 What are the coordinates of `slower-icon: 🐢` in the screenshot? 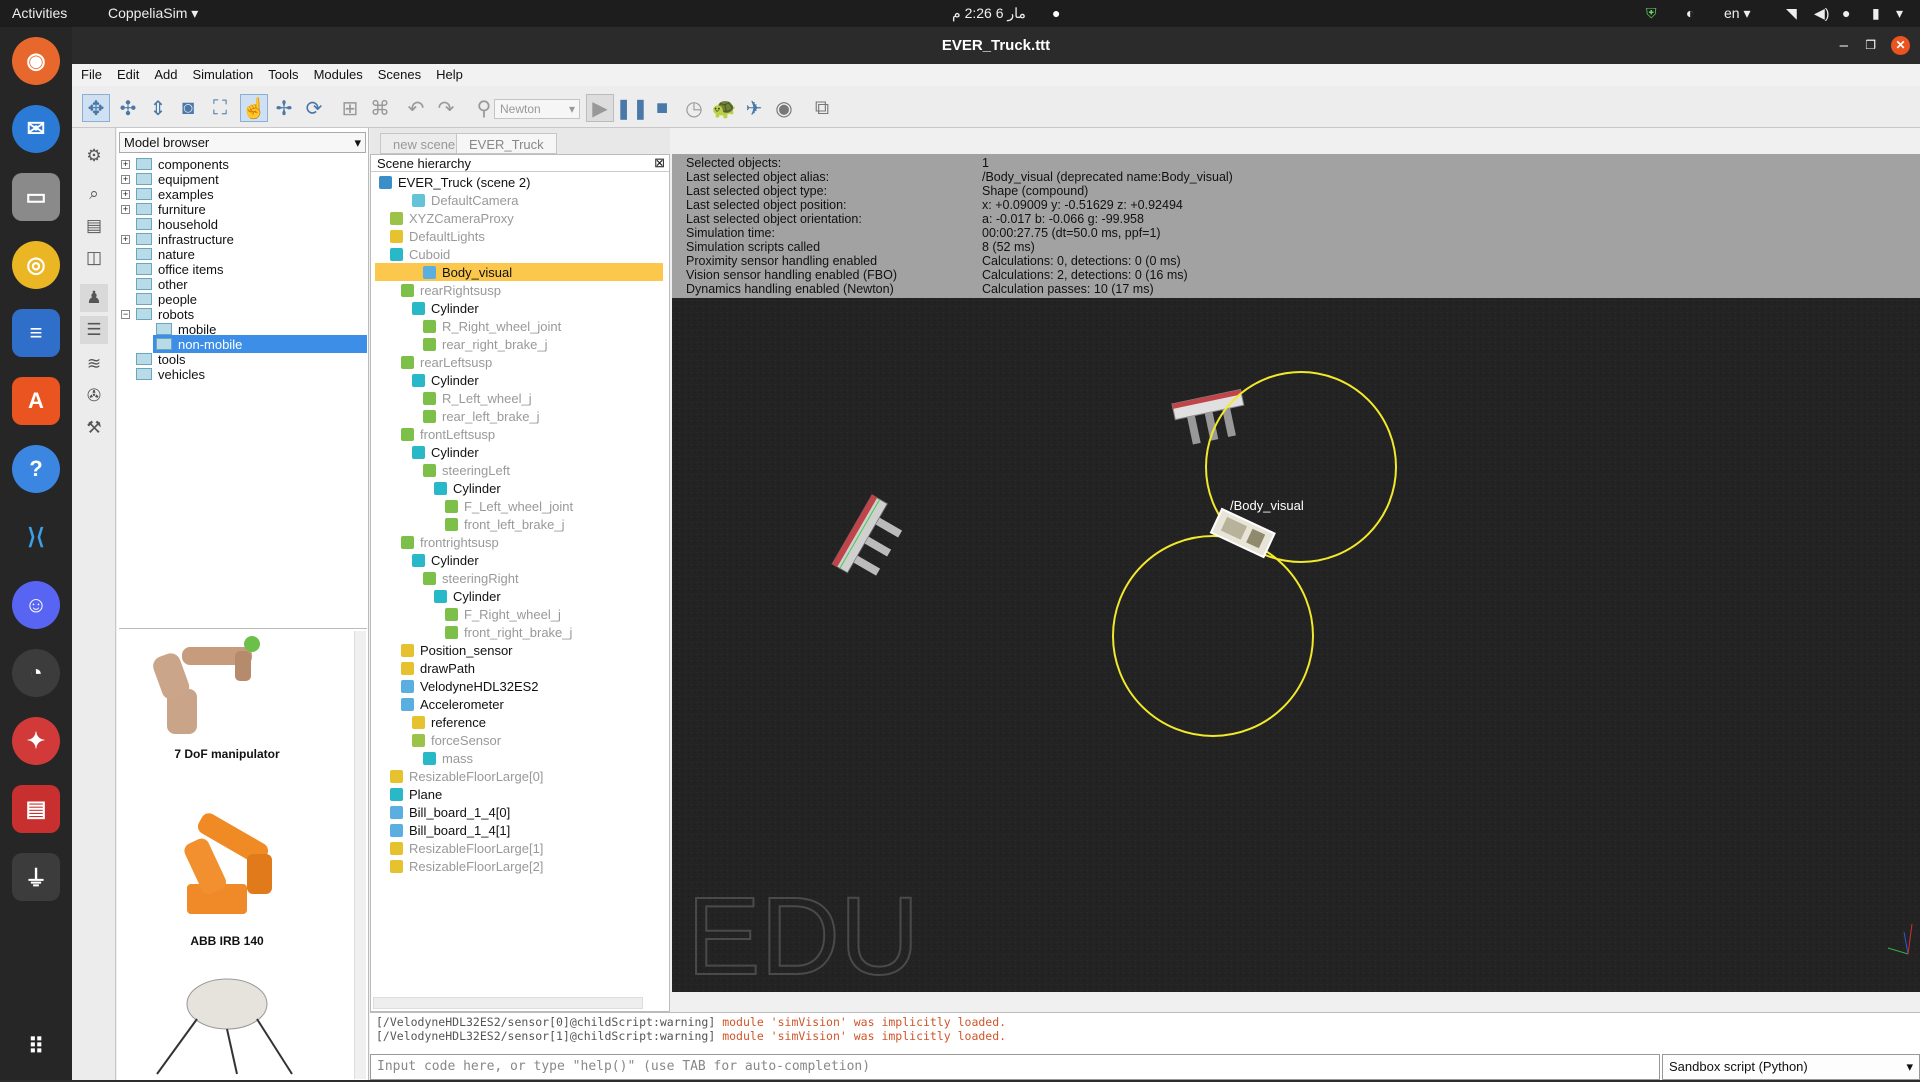 It's located at (724, 108).